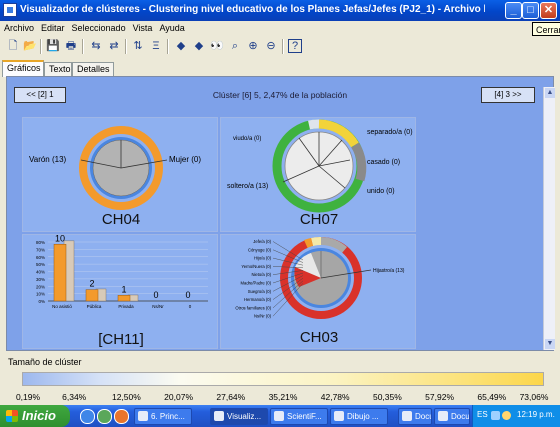 This screenshot has width=560, height=427. I want to click on cluster-size-tick: 65,49%, so click(492, 397).